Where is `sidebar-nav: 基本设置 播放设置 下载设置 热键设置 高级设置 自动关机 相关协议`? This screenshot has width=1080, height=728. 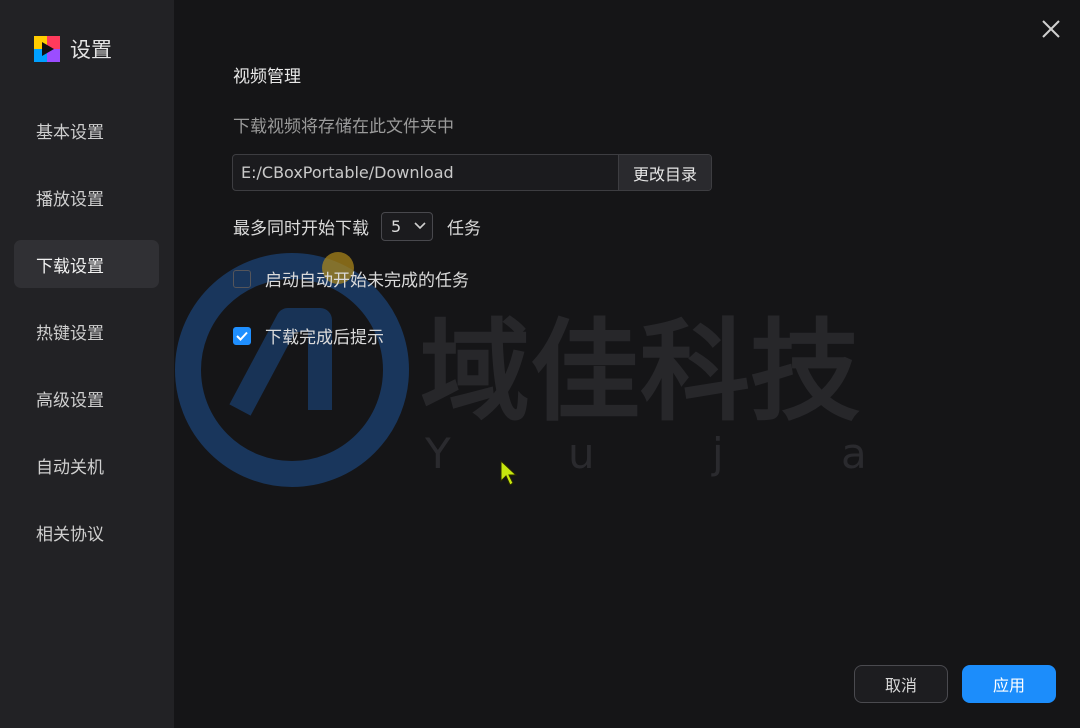 sidebar-nav: 基本设置 播放设置 下载设置 热键设置 高级设置 自动关机 相关协议 is located at coordinates (86, 340).